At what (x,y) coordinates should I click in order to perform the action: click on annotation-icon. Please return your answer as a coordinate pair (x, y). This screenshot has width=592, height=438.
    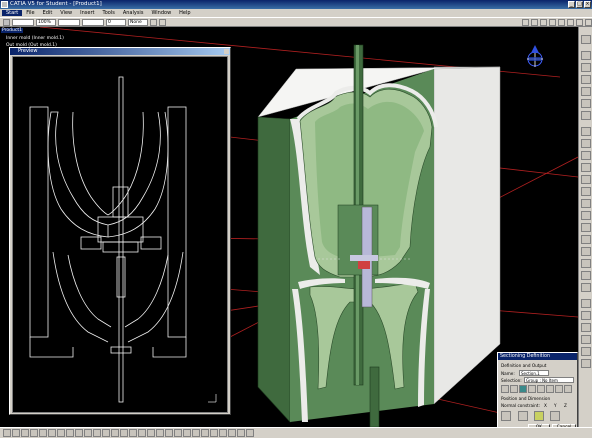
    Looking at the image, I should click on (151, 433).